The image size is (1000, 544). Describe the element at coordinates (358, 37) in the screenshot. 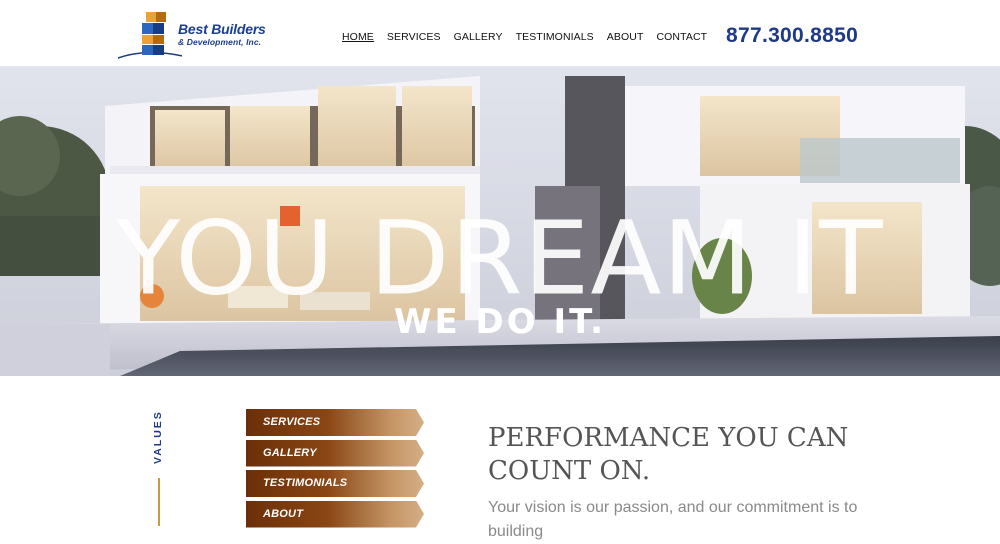

I see `nav-home: HOME` at that location.